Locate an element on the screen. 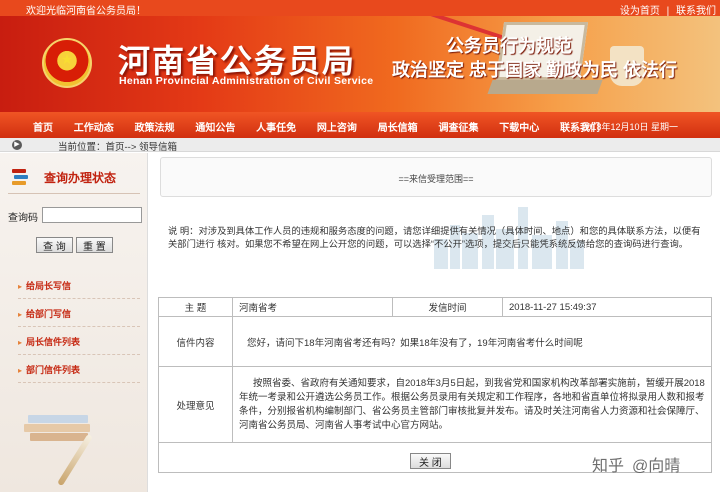 This screenshot has height=492, width=720. nav-work-news: 工作动态 is located at coordinates (94, 126).